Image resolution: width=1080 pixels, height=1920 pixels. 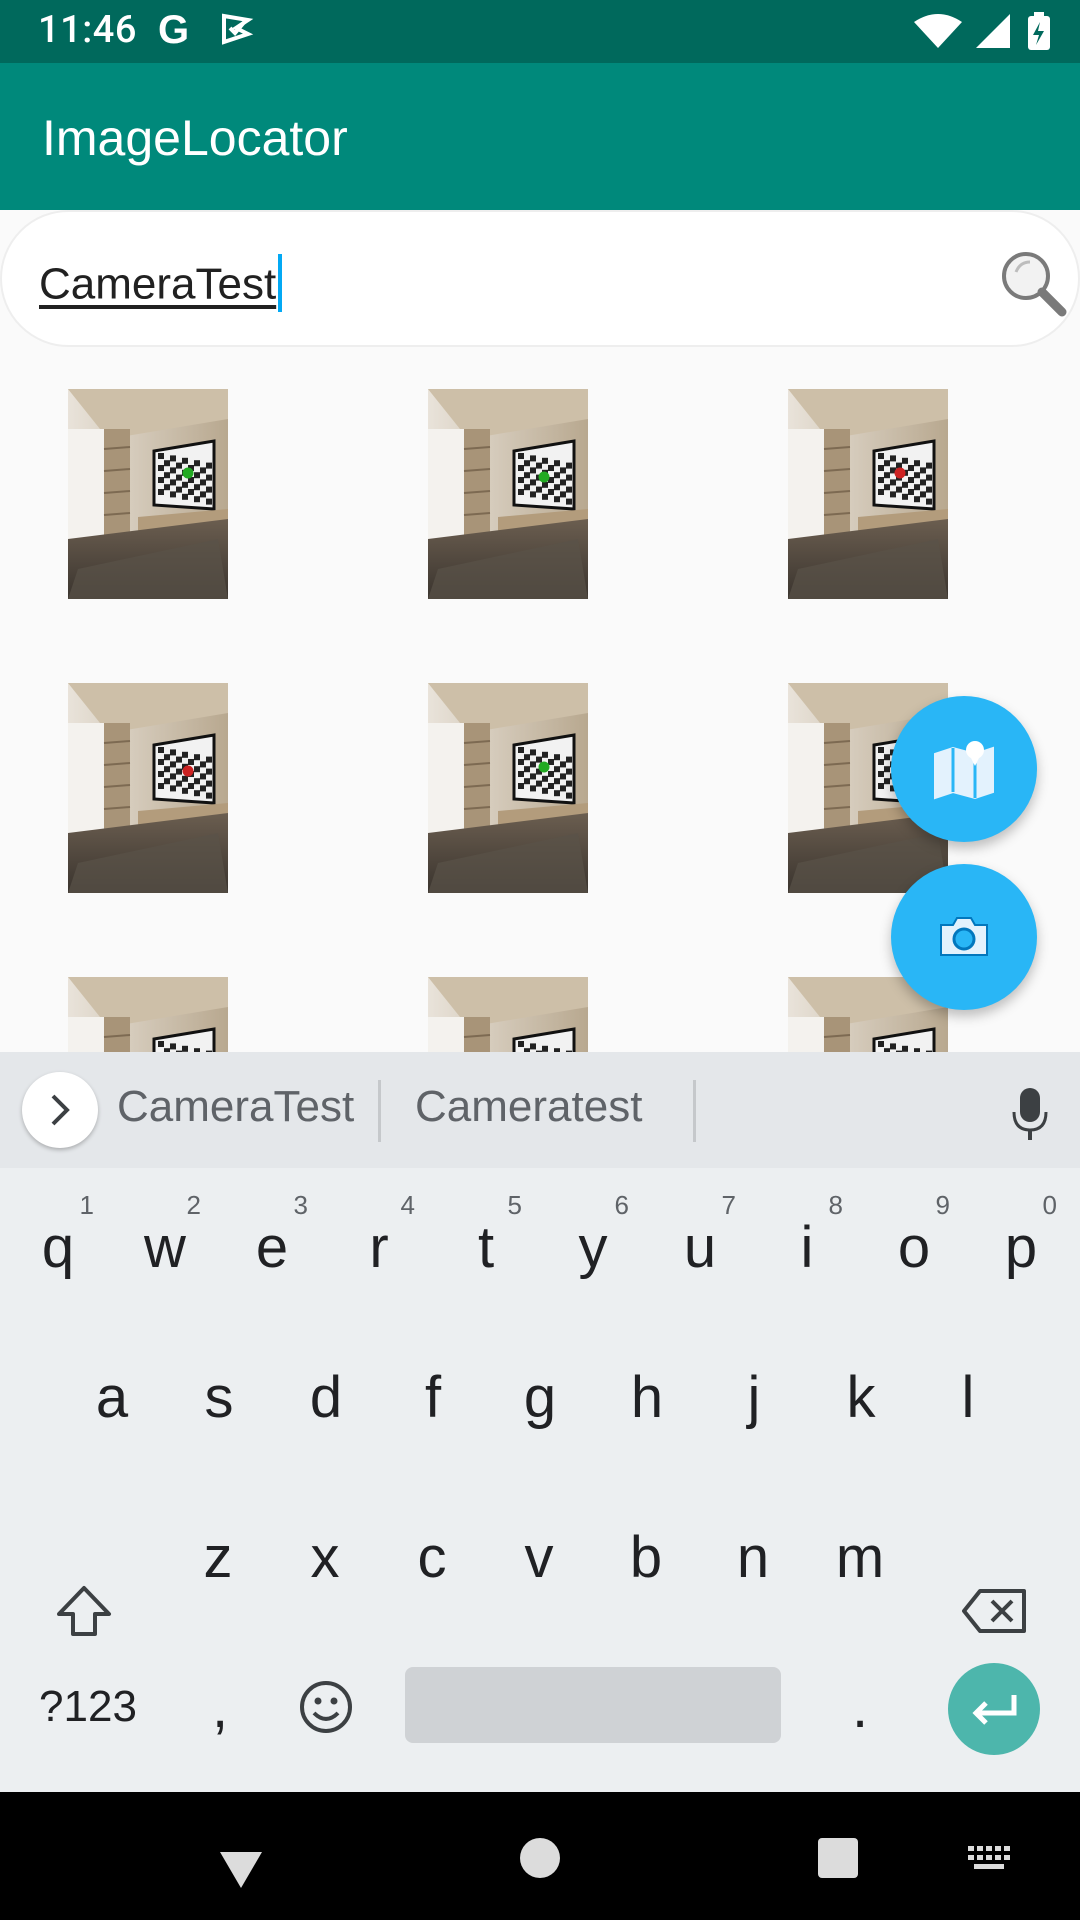 I want to click on text-cursor, so click(x=280, y=283).